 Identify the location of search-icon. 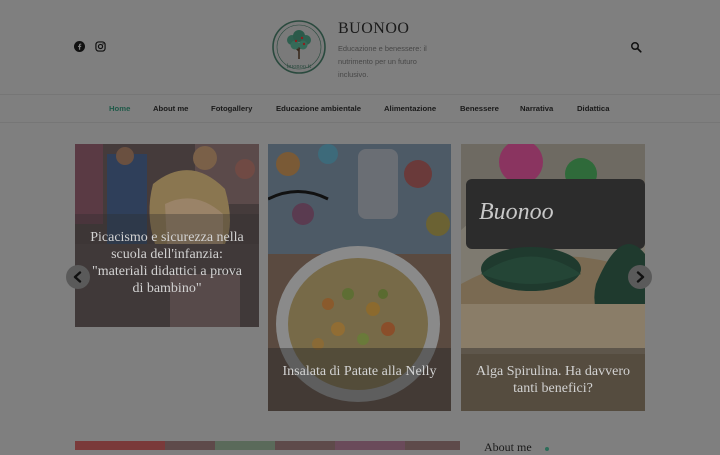
(636, 47).